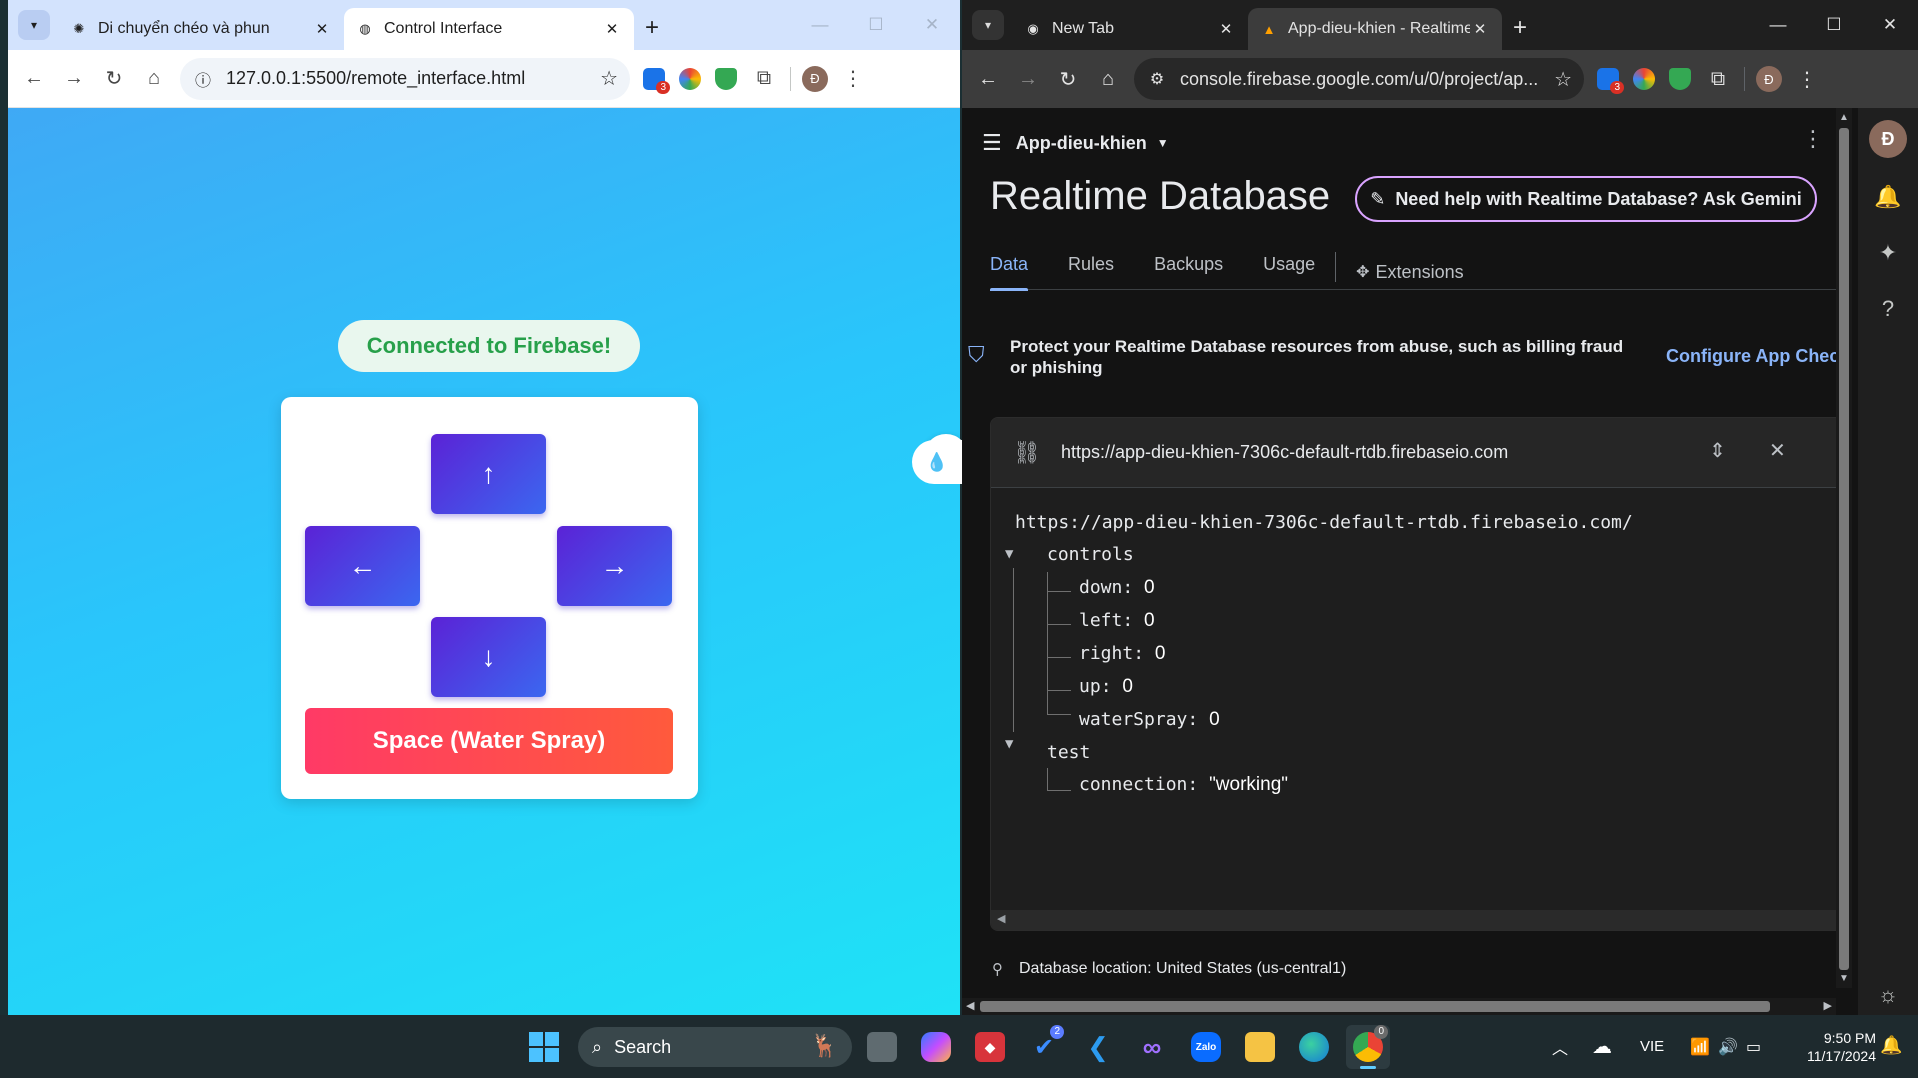 This screenshot has width=1918, height=1078. Describe the element at coordinates (203, 79) in the screenshot. I see `site-info-icon: ⓘ` at that location.